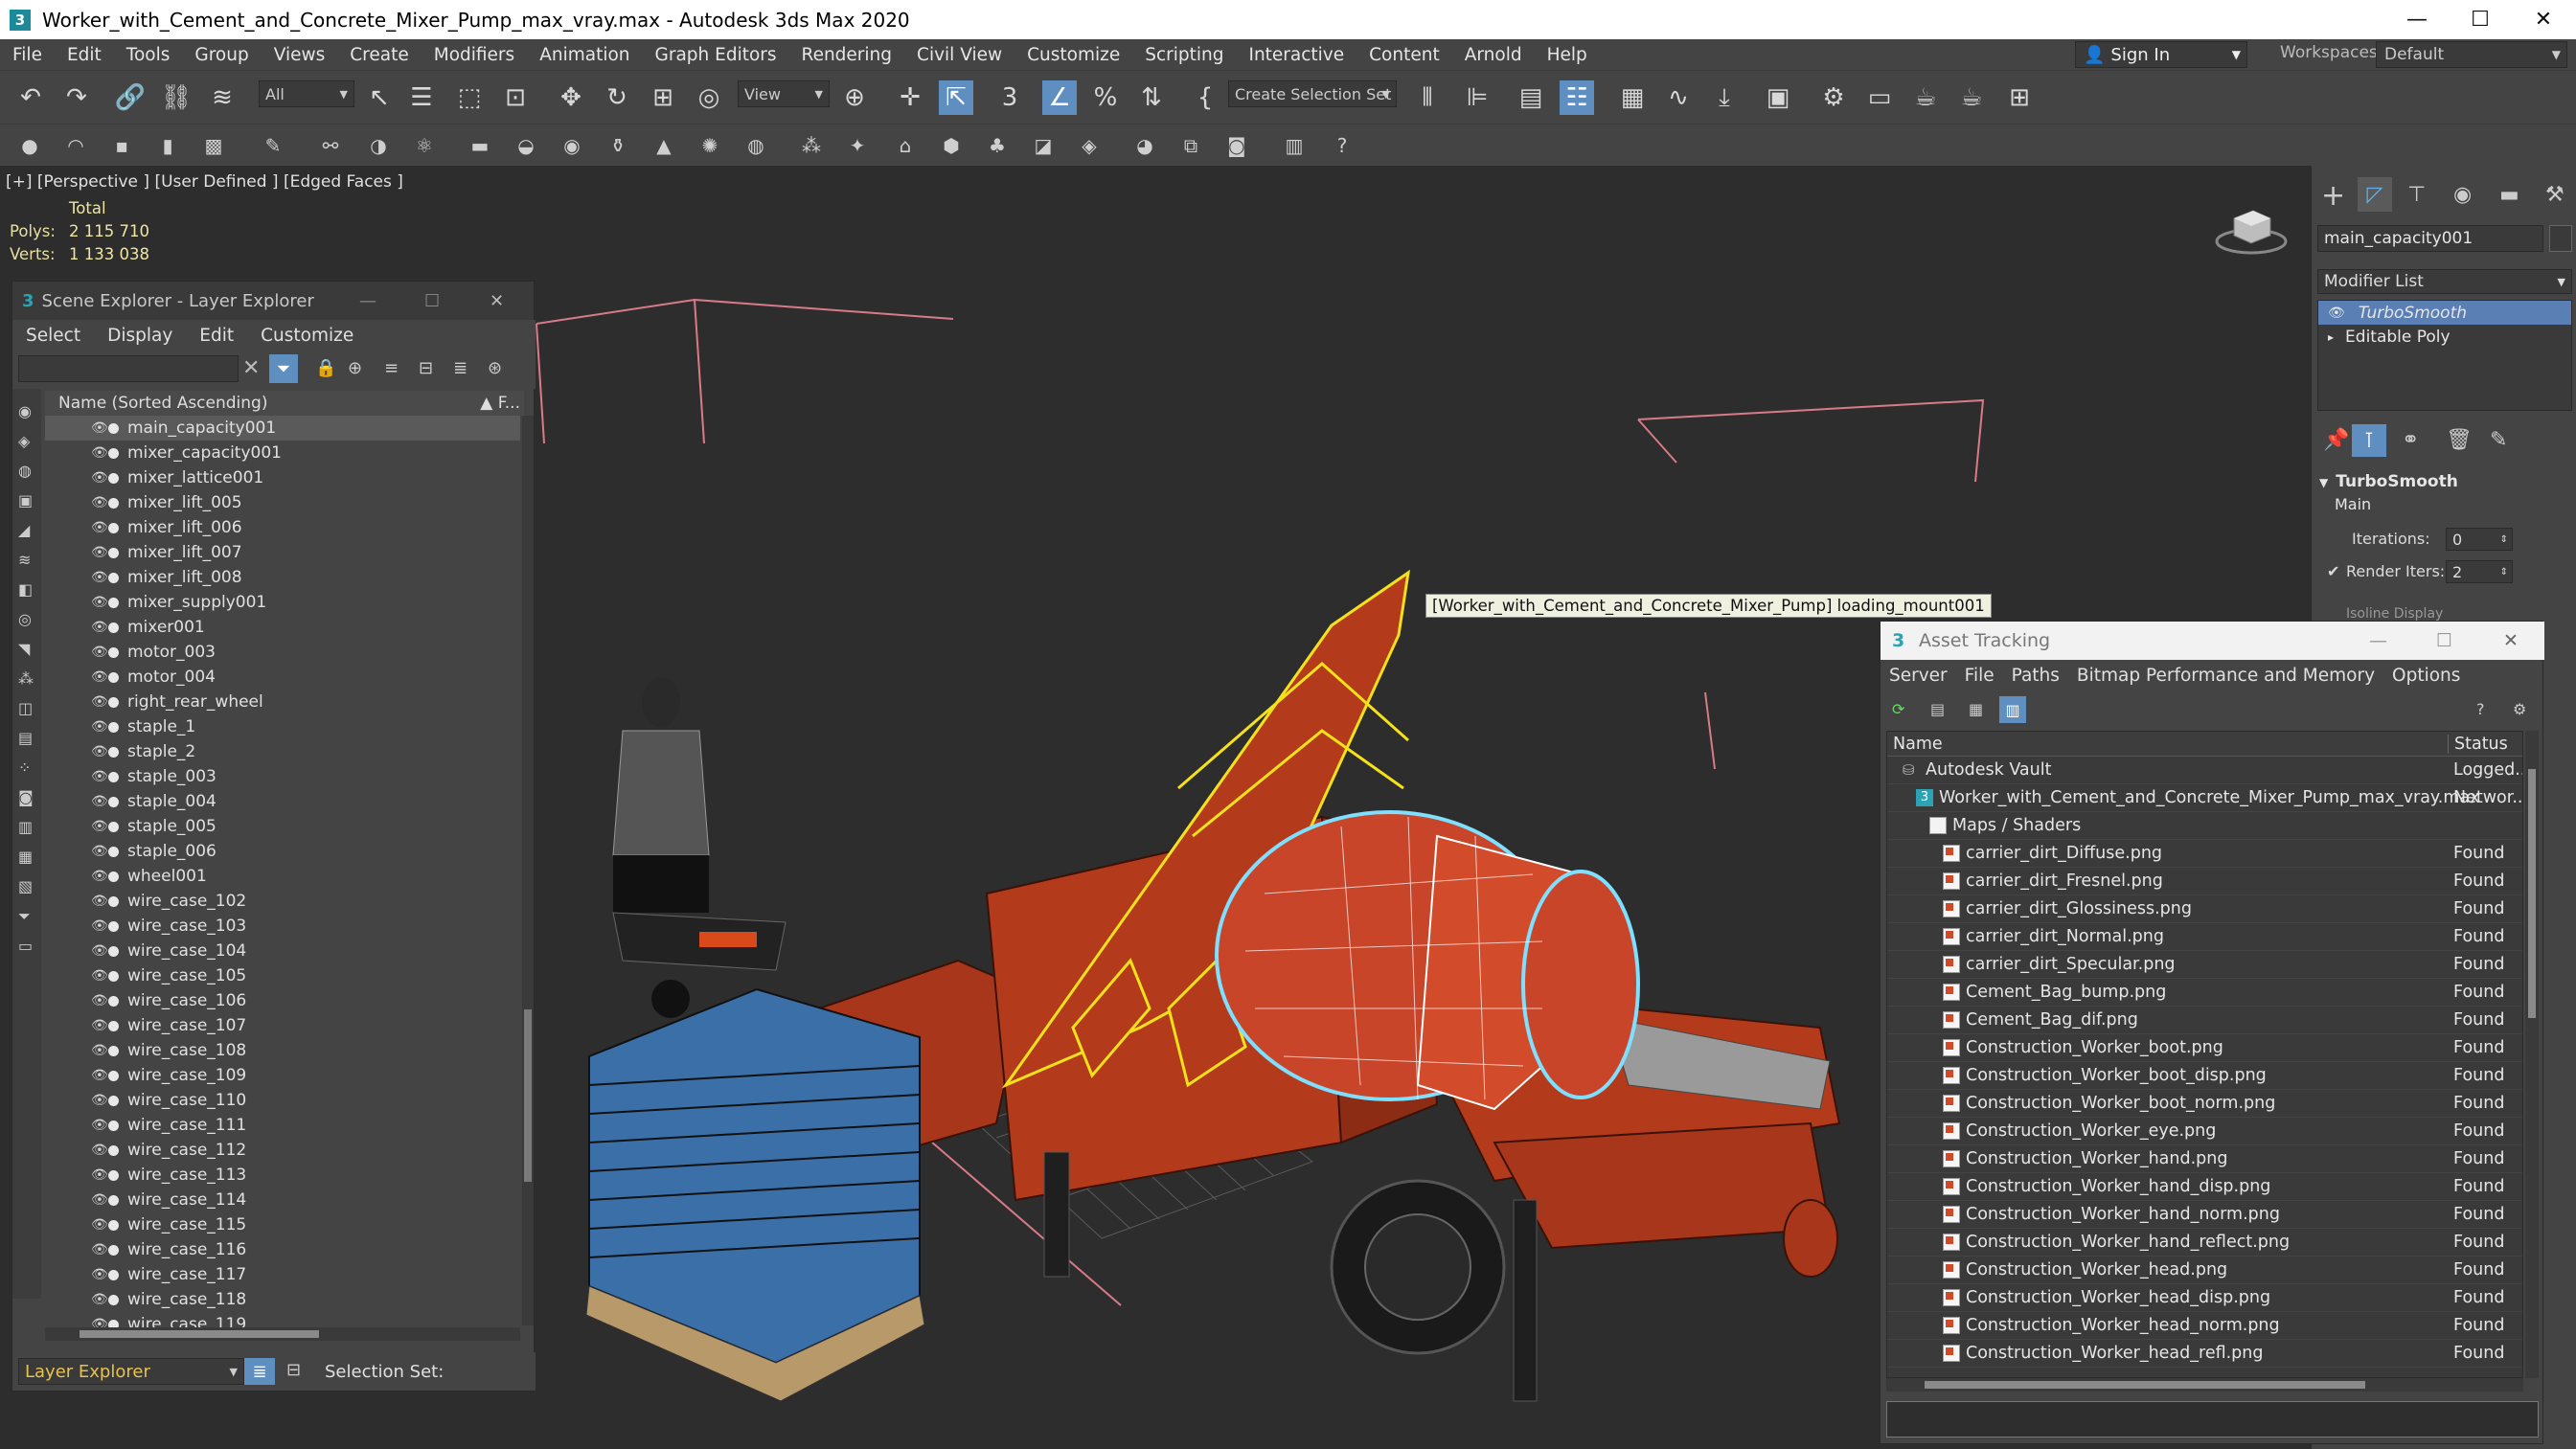  What do you see at coordinates (282, 1334) in the screenshot?
I see `se-horizontal-scrollbar` at bounding box center [282, 1334].